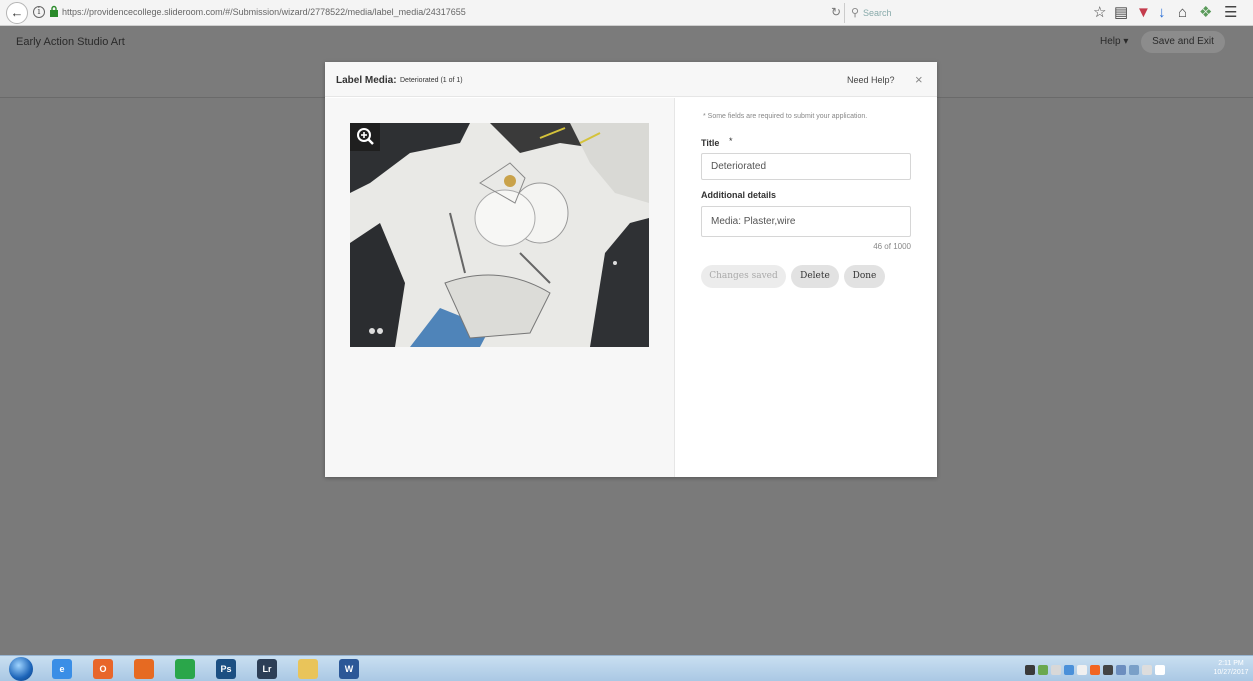  Describe the element at coordinates (836, 12) in the screenshot. I see `reload-icon: ↻` at that location.